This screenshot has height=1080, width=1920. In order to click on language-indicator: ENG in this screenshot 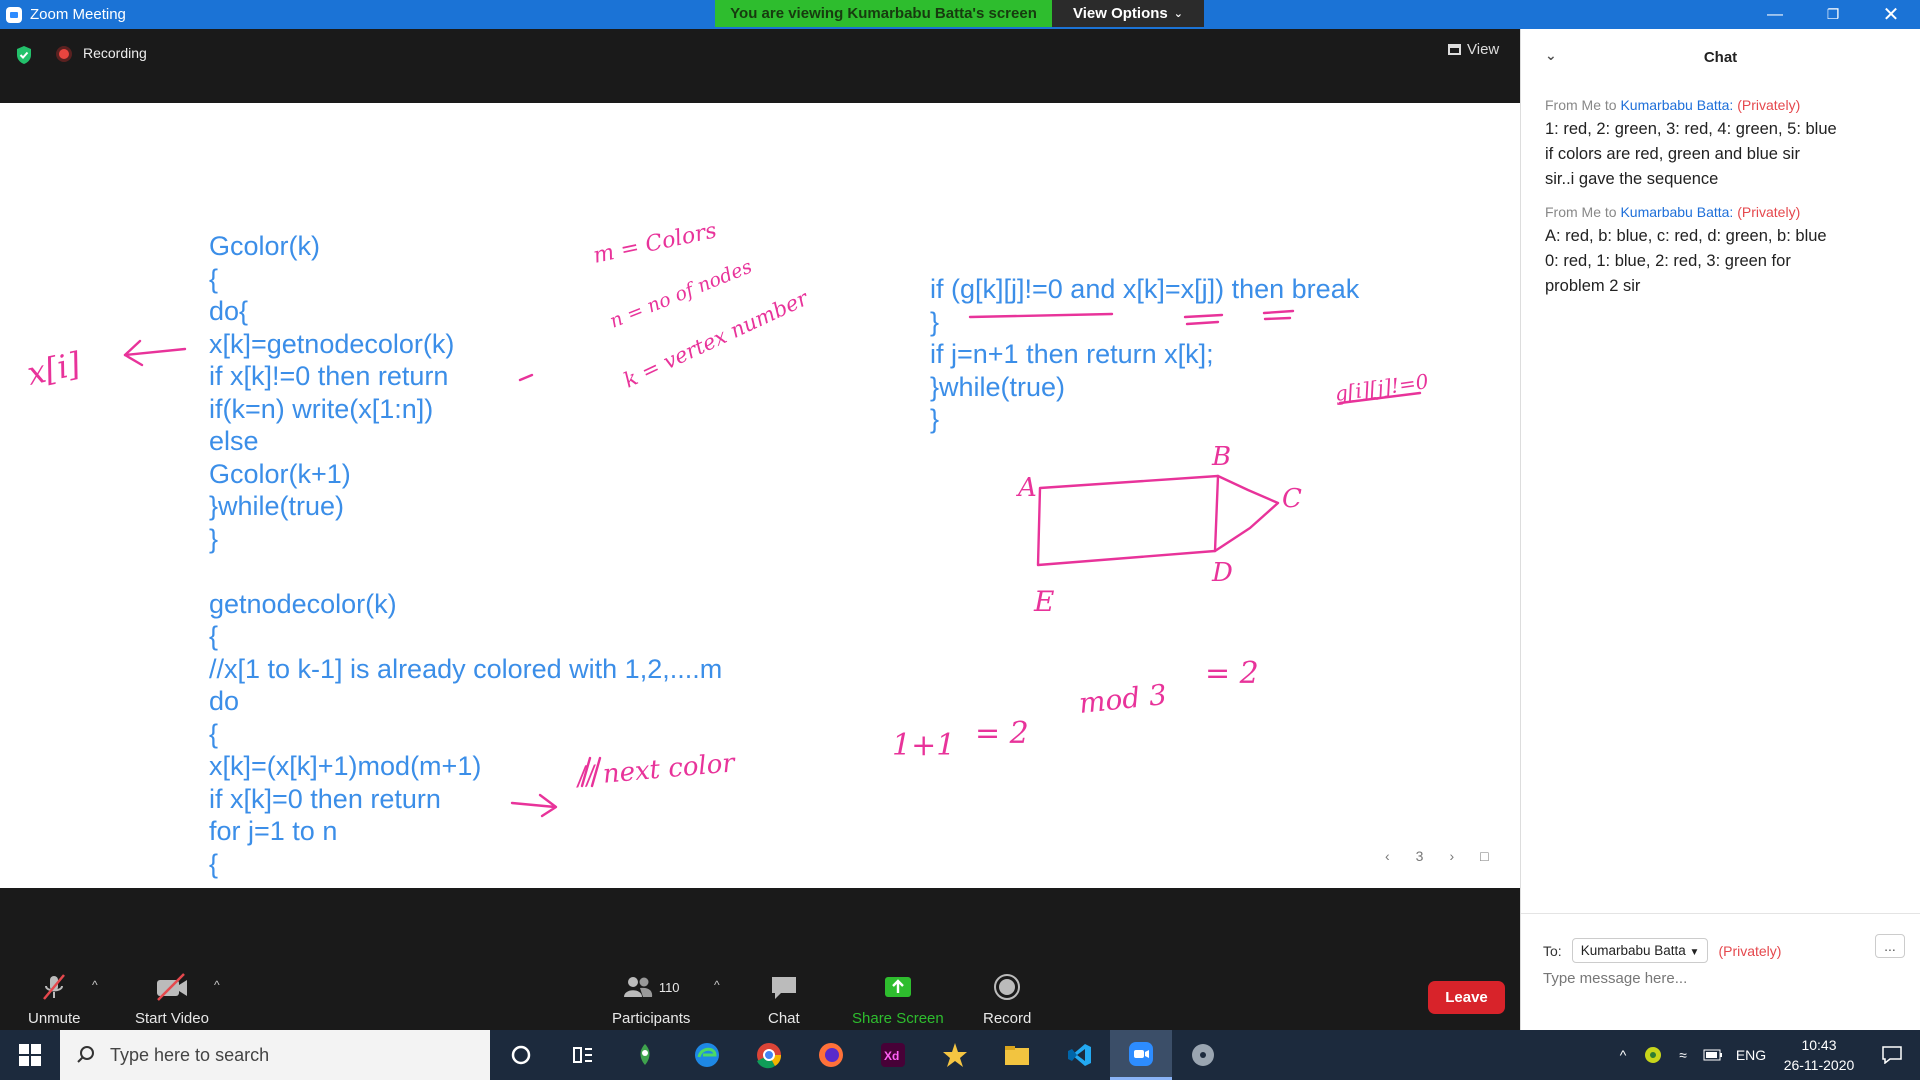, I will do `click(1751, 1055)`.